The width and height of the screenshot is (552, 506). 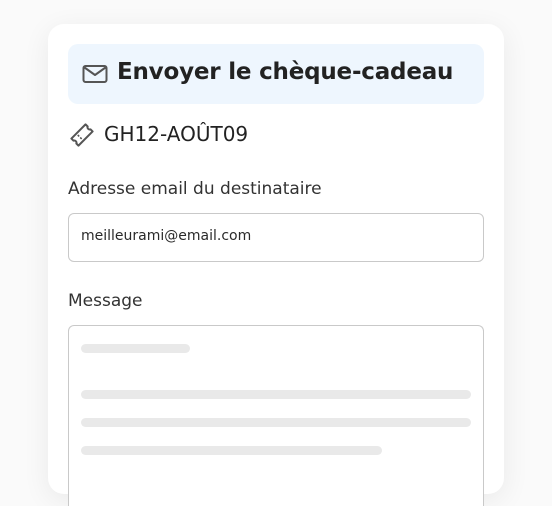 I want to click on voucher-code: GH12-AOÛT09, so click(x=176, y=134).